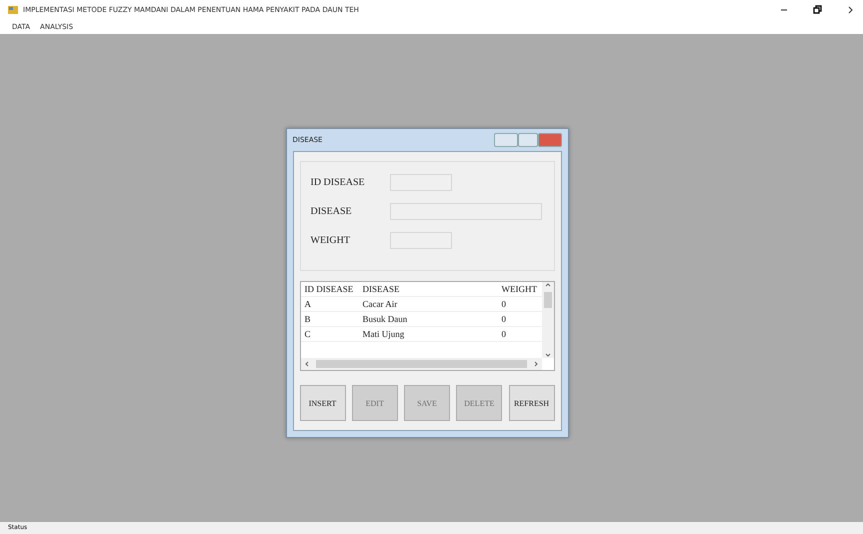  Describe the element at coordinates (421, 334) in the screenshot. I see `table-row: C Mati Ujung 0` at that location.